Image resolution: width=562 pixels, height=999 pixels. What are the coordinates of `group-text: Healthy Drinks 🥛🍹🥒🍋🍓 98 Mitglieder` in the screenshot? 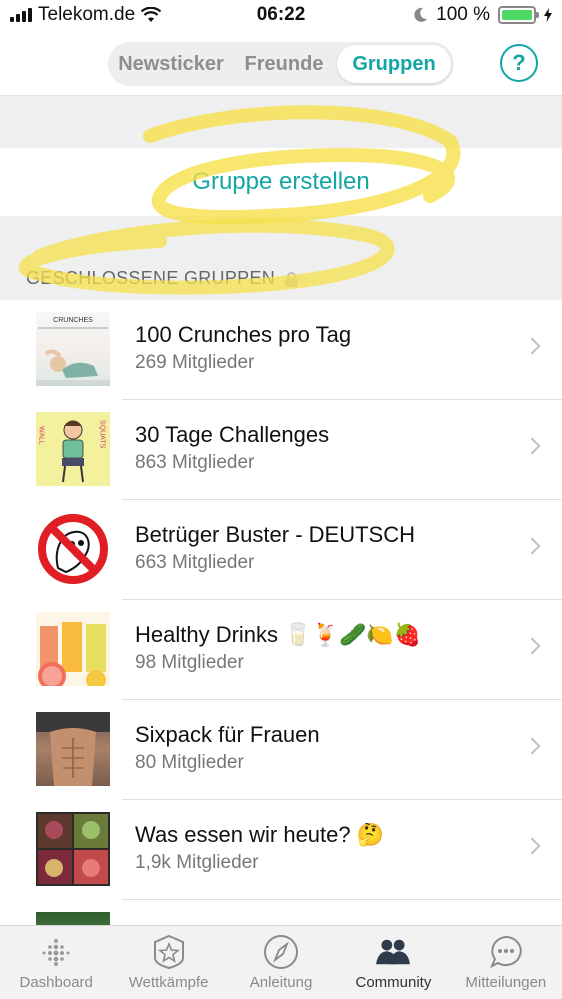 It's located at (278, 648).